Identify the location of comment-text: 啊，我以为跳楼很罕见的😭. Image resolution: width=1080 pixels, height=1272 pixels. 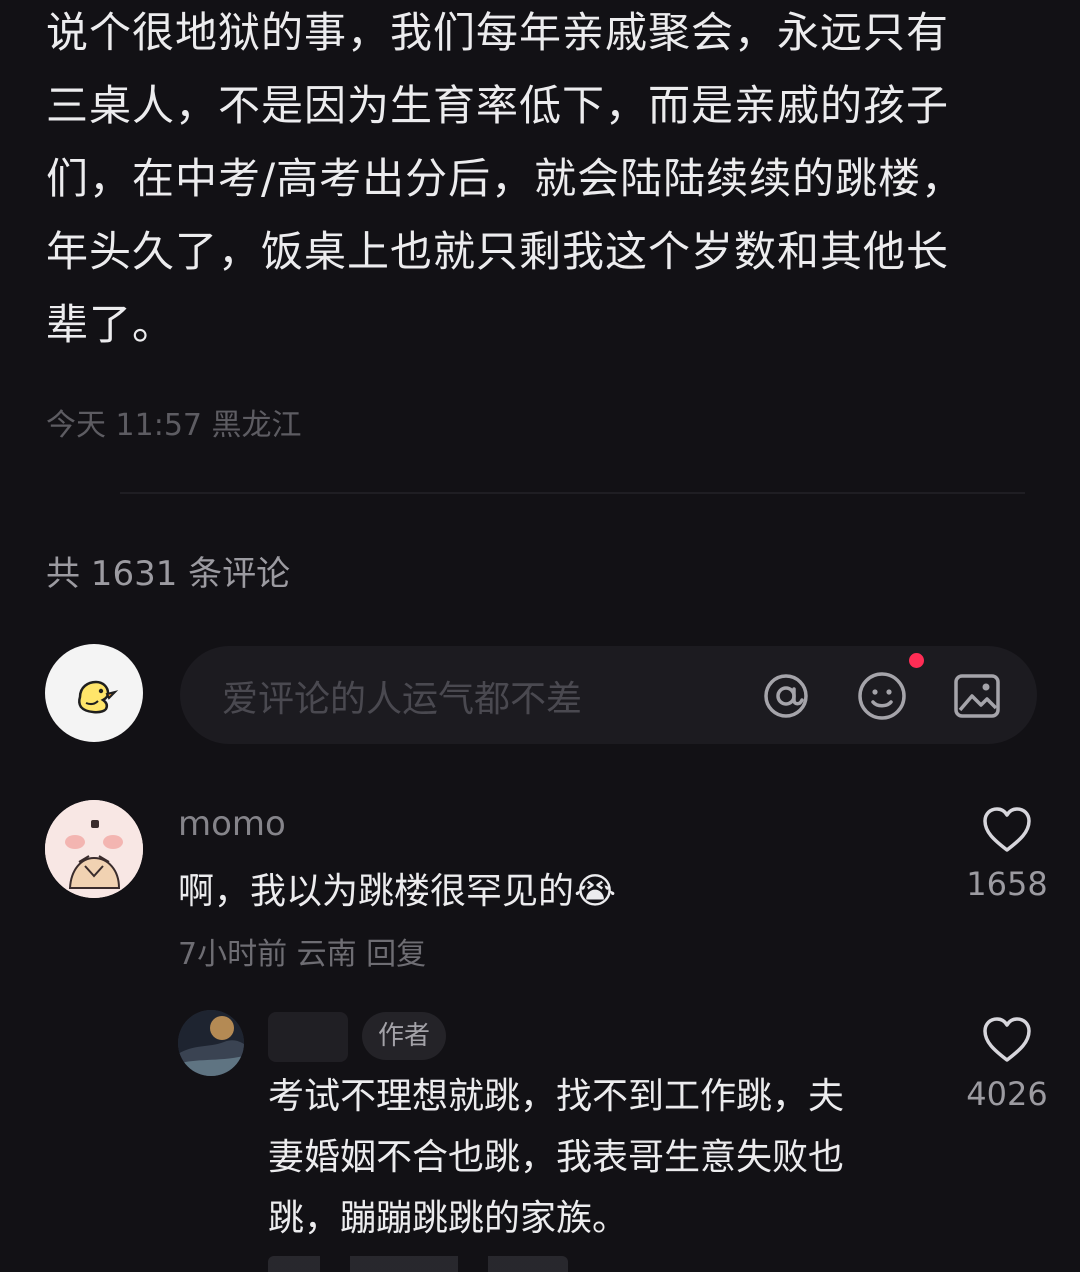
(397, 888).